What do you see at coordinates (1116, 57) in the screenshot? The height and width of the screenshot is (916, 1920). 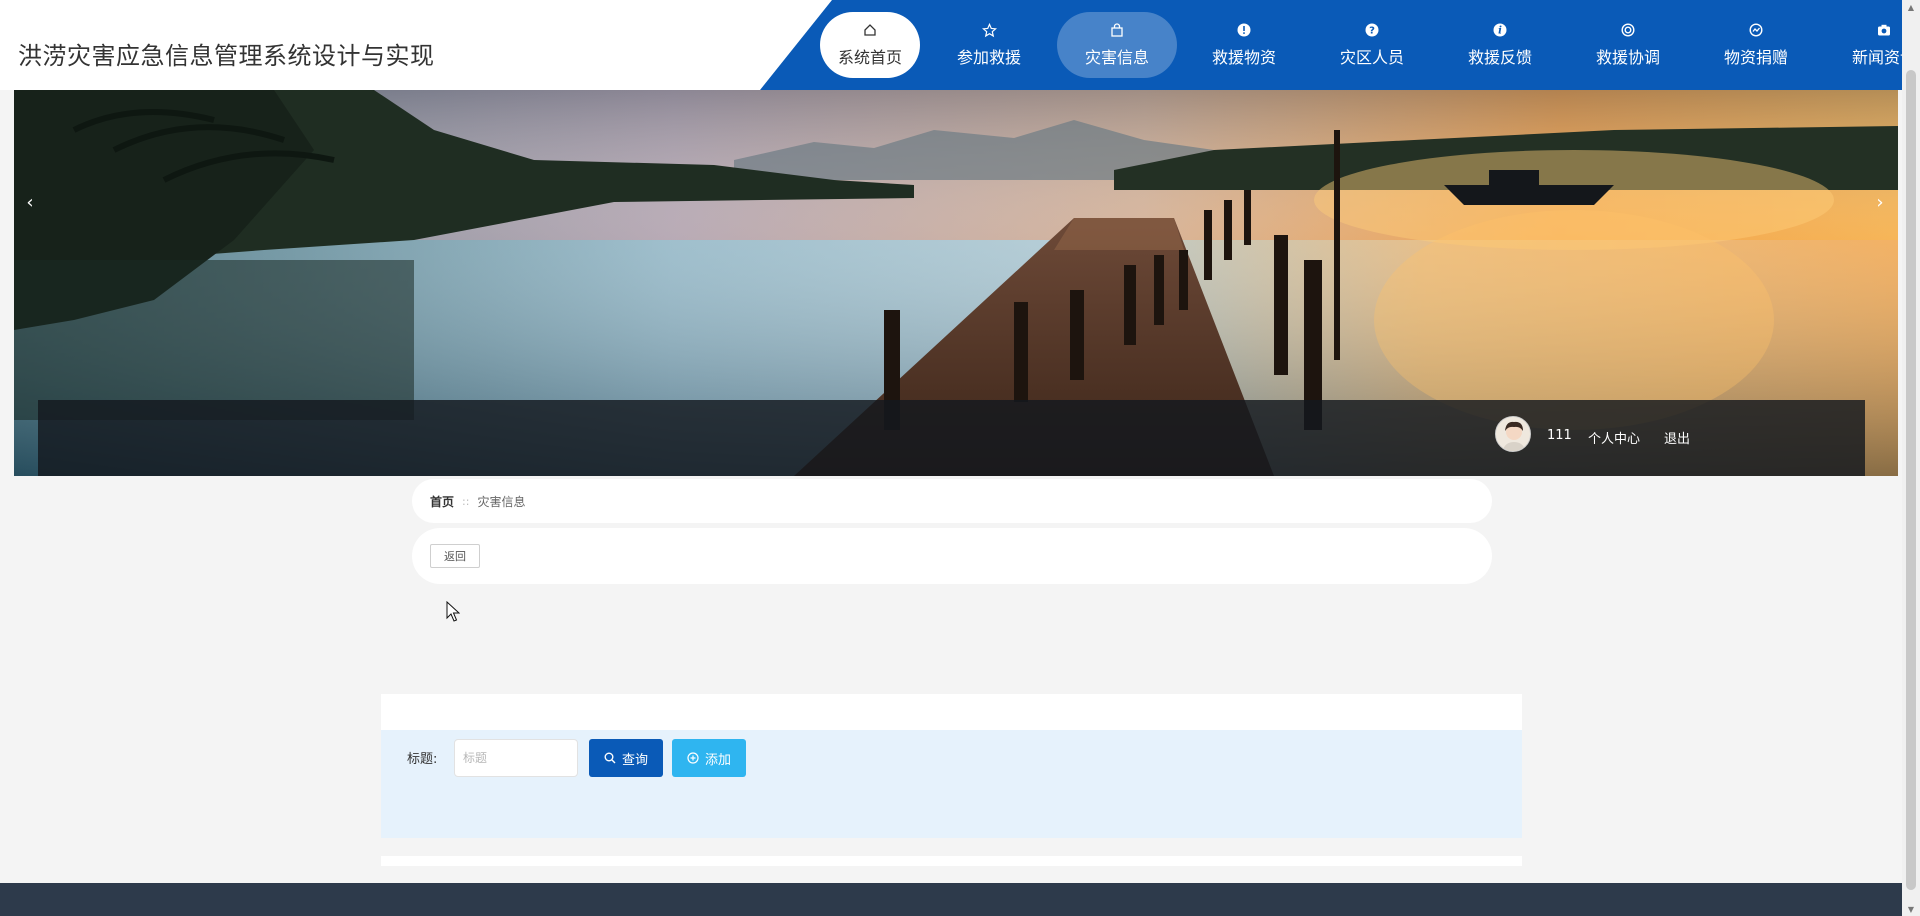 I see `nav-label: 灾害信息` at bounding box center [1116, 57].